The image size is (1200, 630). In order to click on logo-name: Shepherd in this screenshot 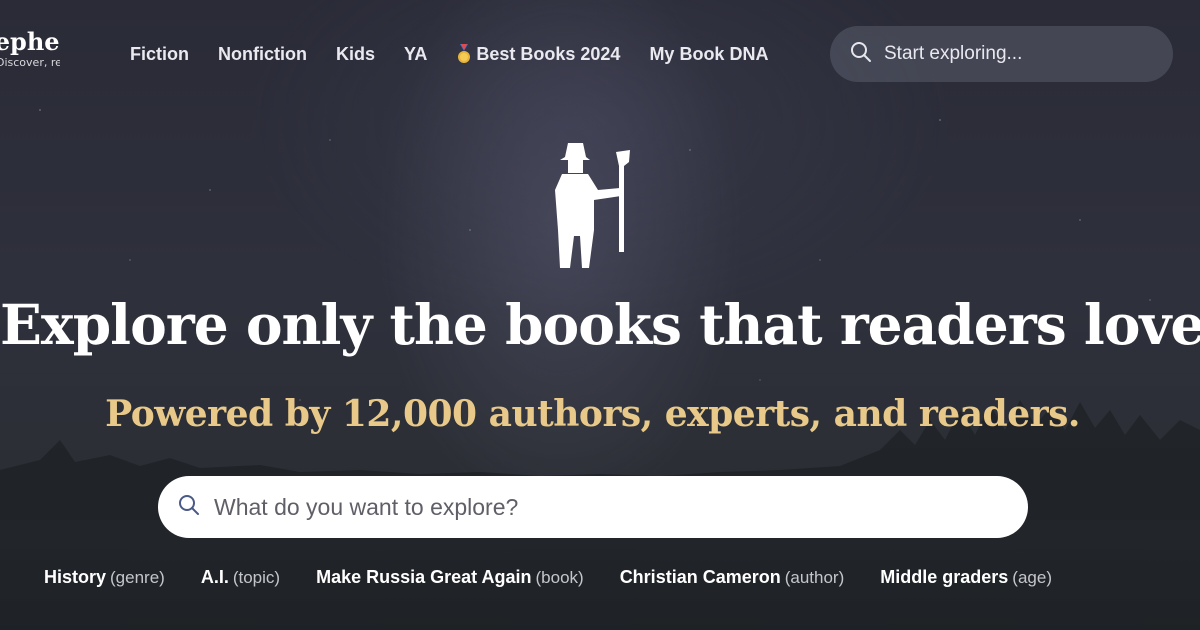, I will do `click(30, 42)`.